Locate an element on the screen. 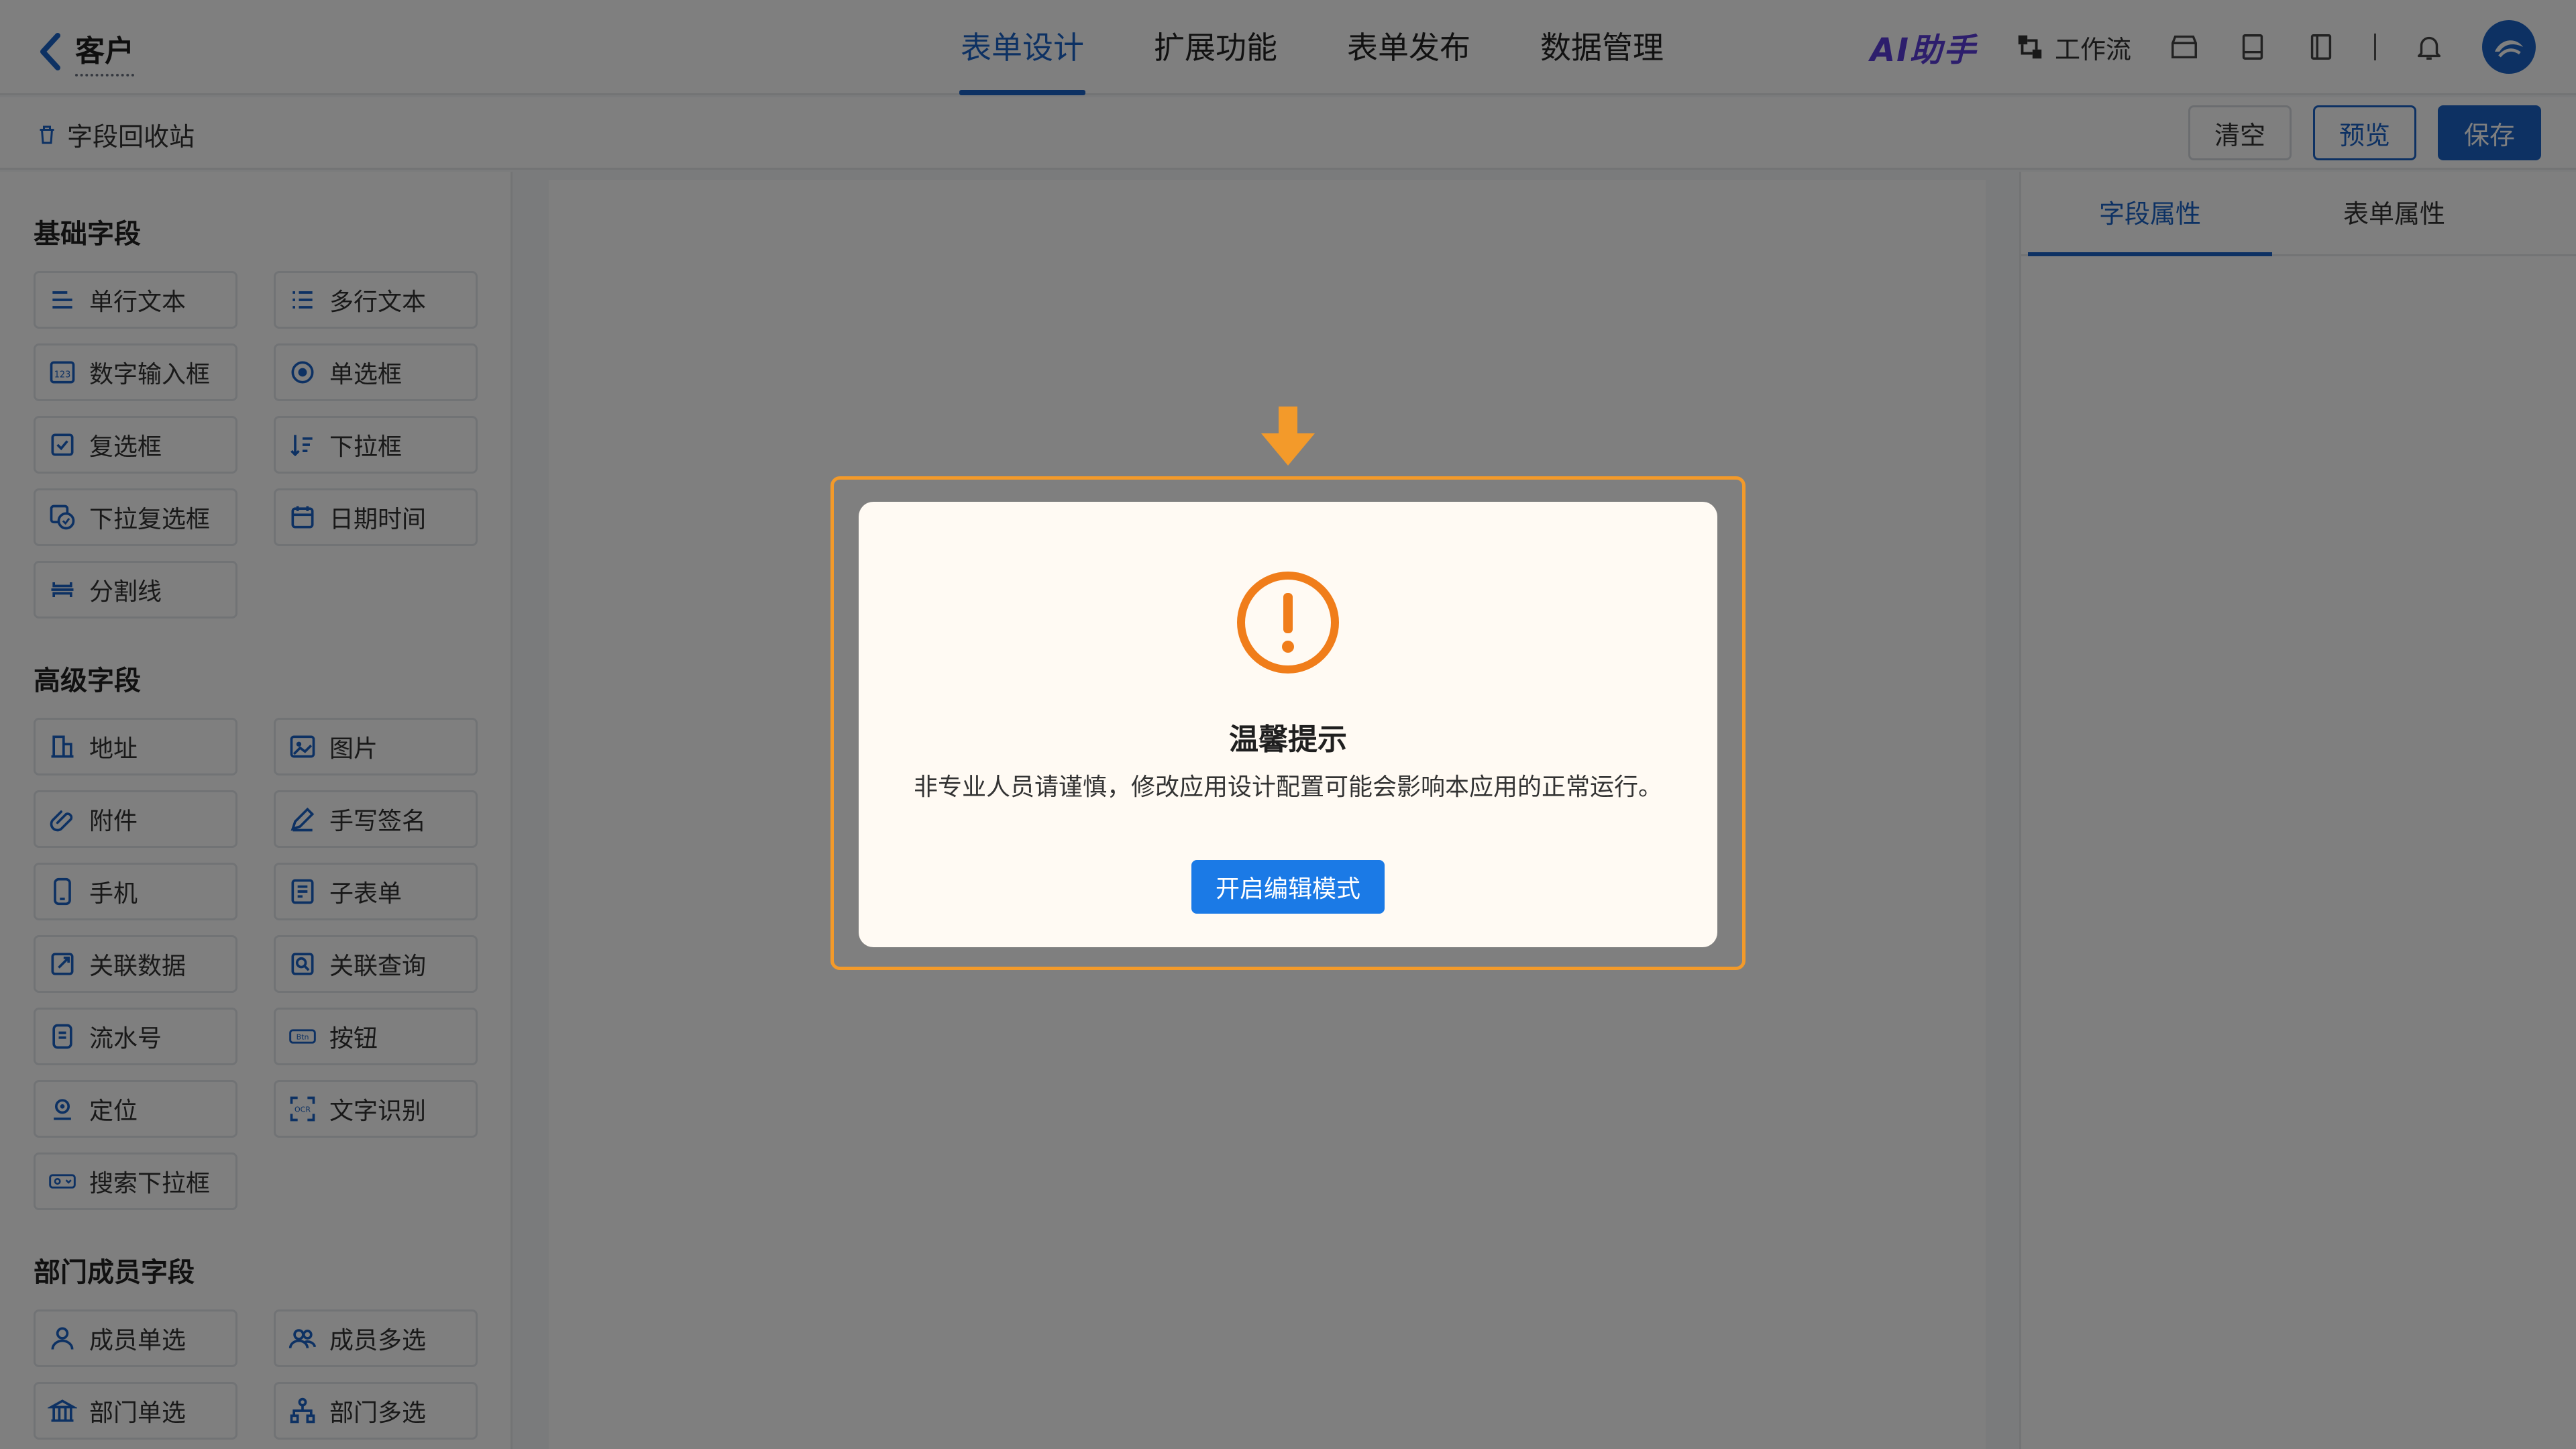 The width and height of the screenshot is (2576, 1449). arrow-down-icon is located at coordinates (1288, 436).